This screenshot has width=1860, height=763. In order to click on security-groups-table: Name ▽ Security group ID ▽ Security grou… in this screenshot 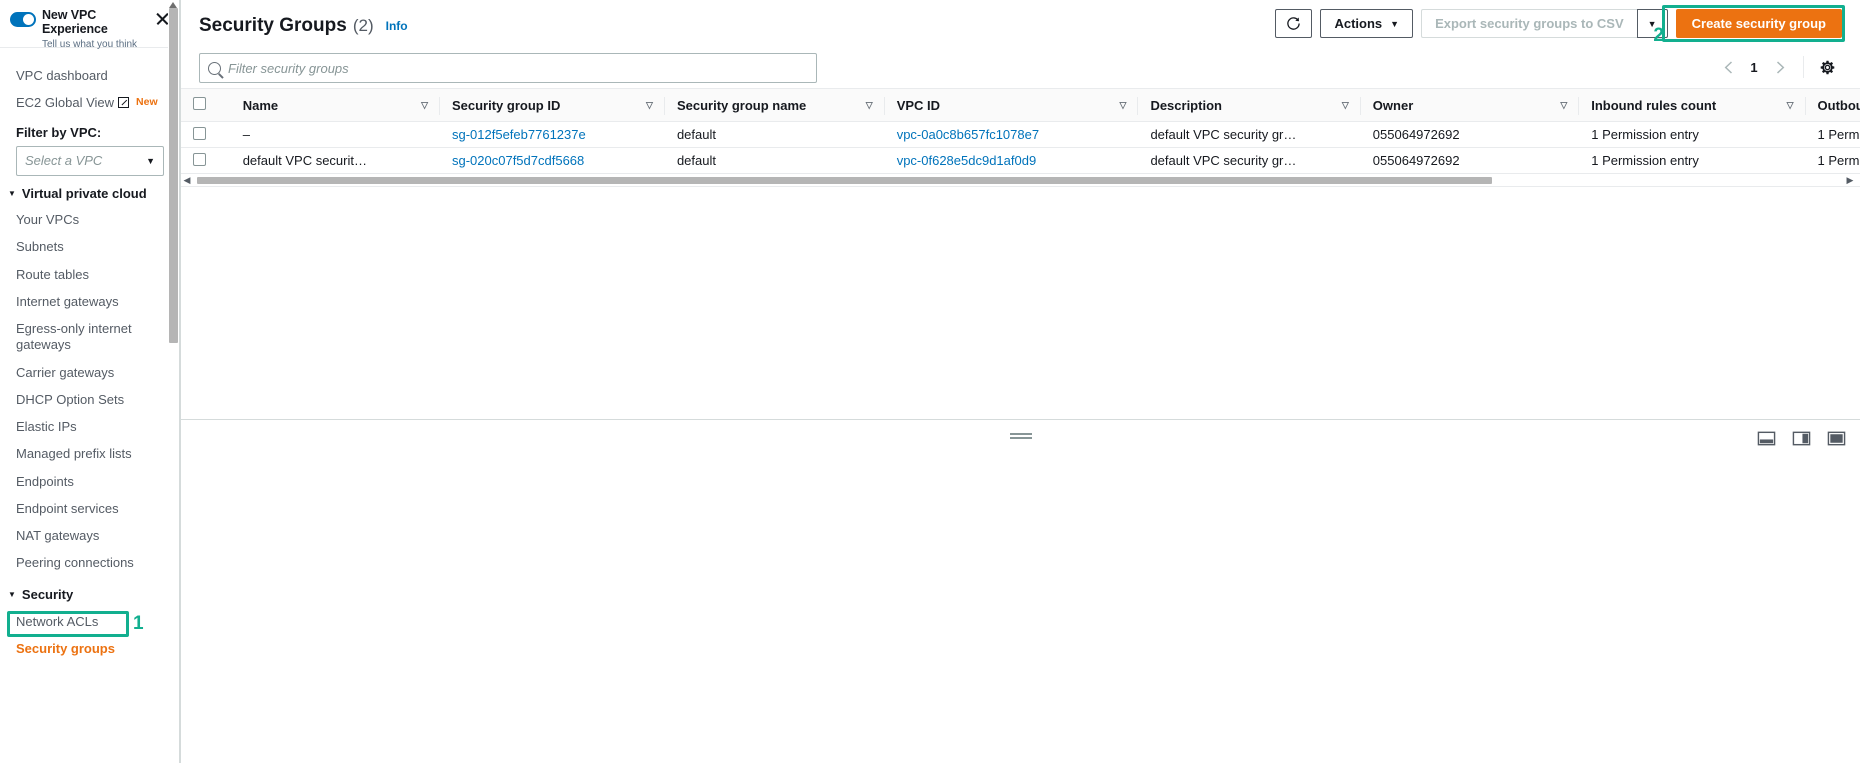, I will do `click(1020, 131)`.